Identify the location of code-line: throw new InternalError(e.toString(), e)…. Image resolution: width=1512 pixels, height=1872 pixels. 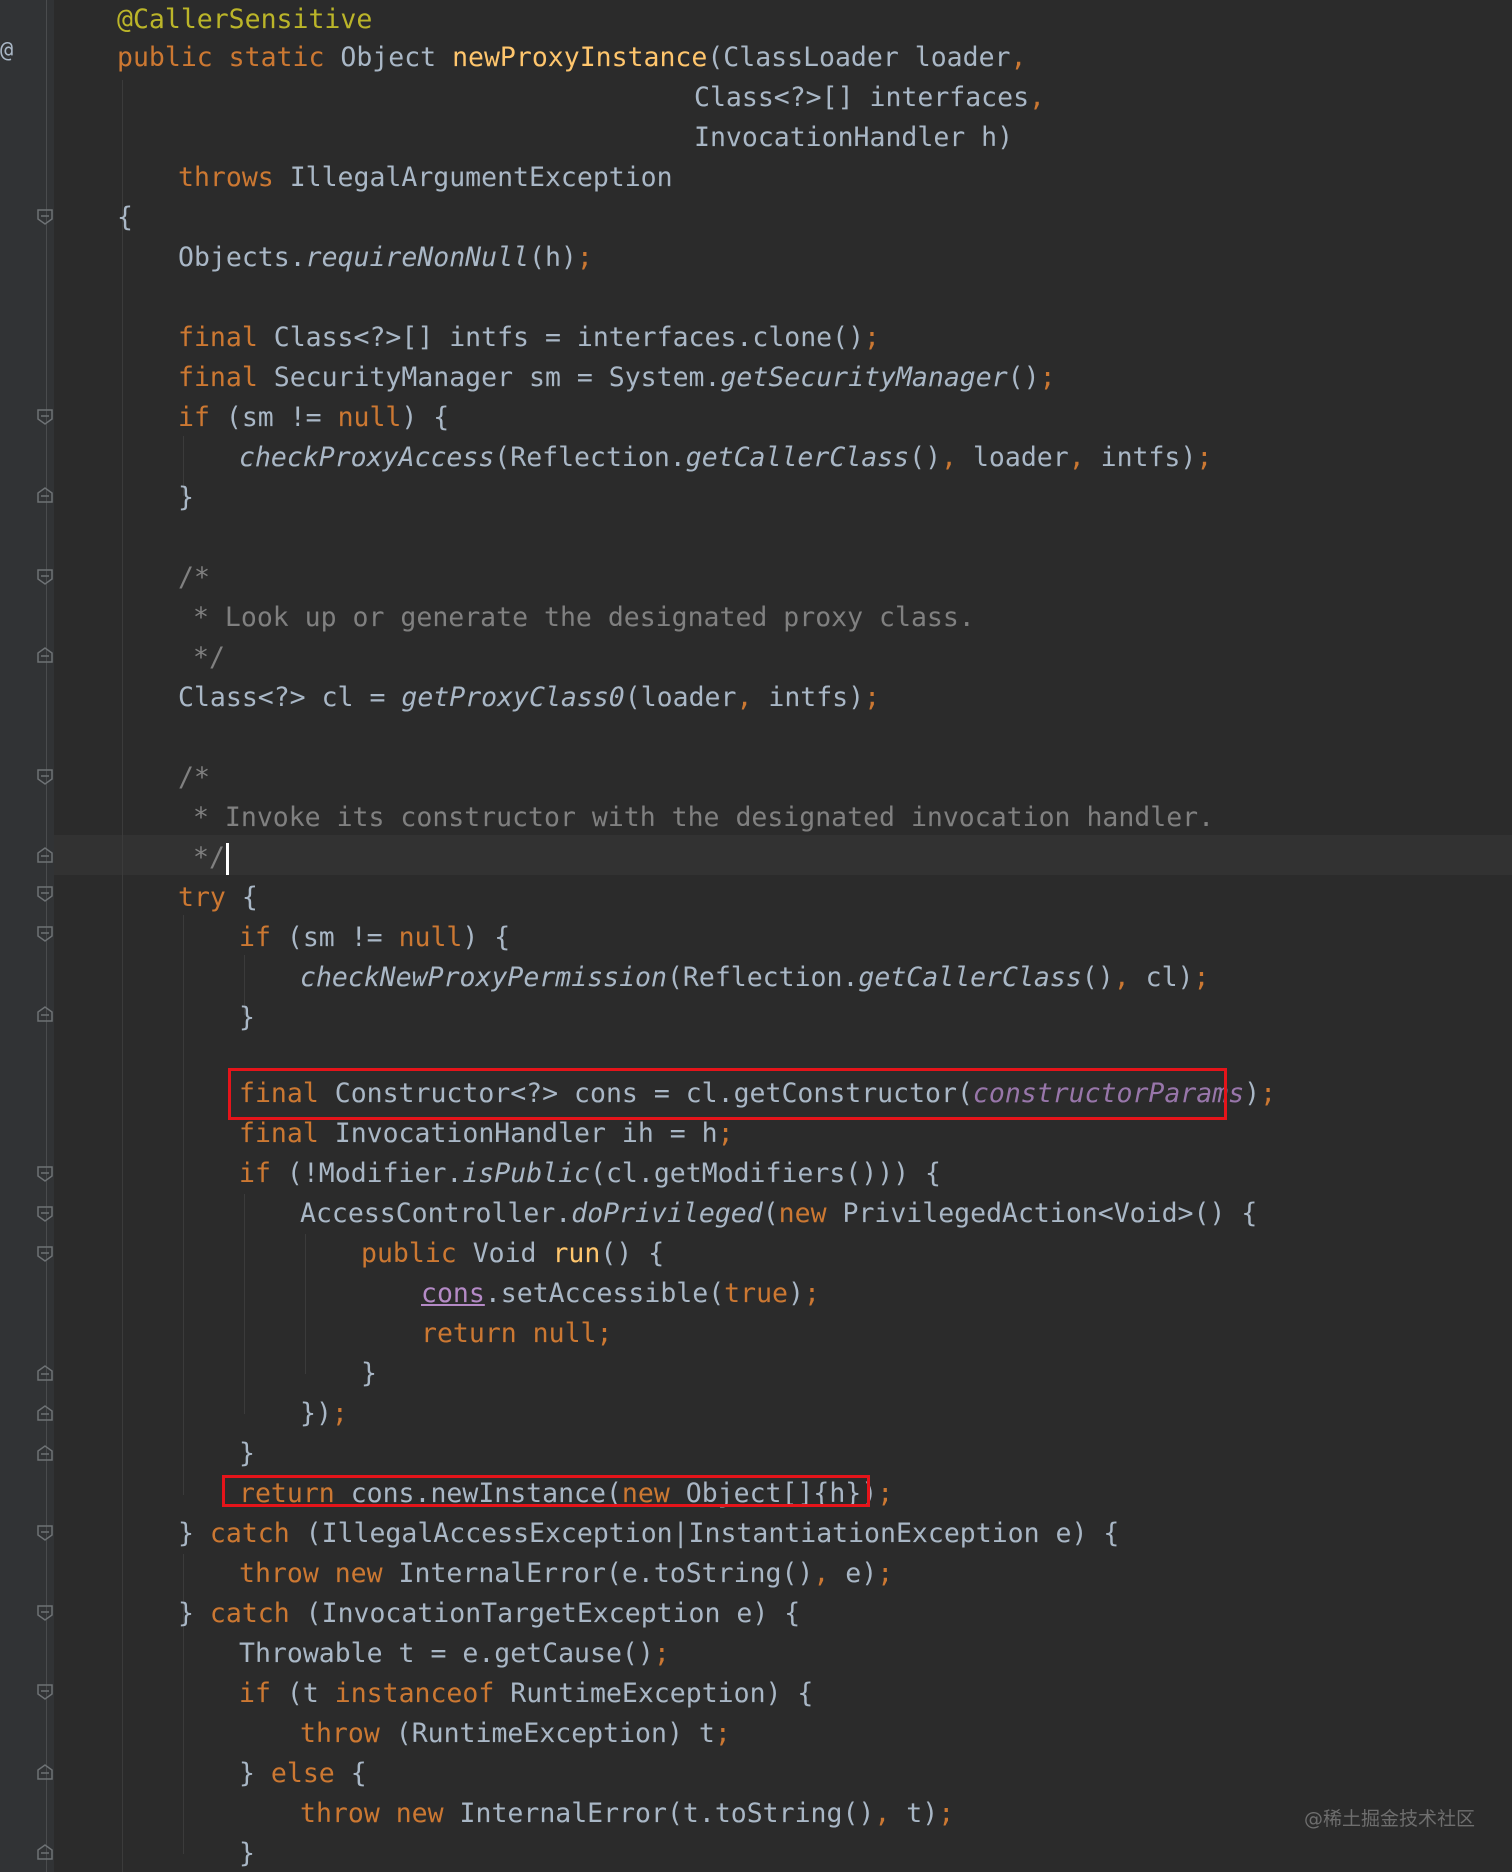
(566, 1573).